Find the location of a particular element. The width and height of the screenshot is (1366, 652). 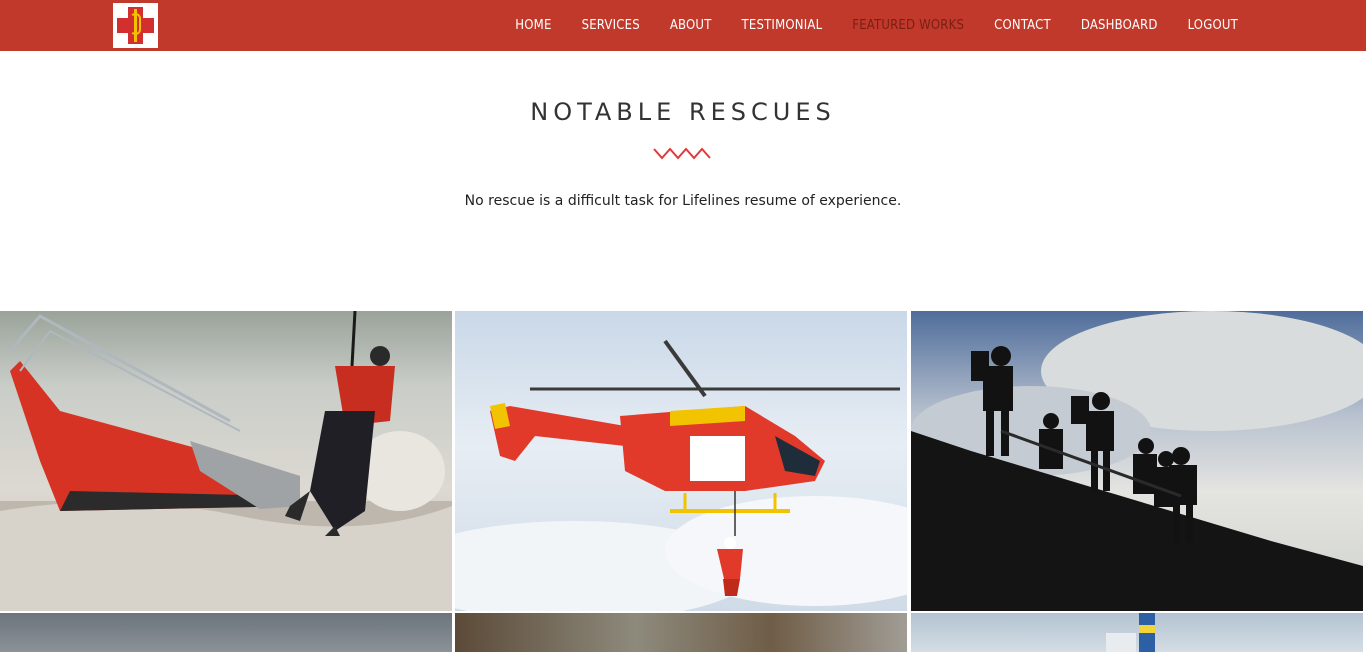

section-title: NOTABLE RESCUES is located at coordinates (683, 112).